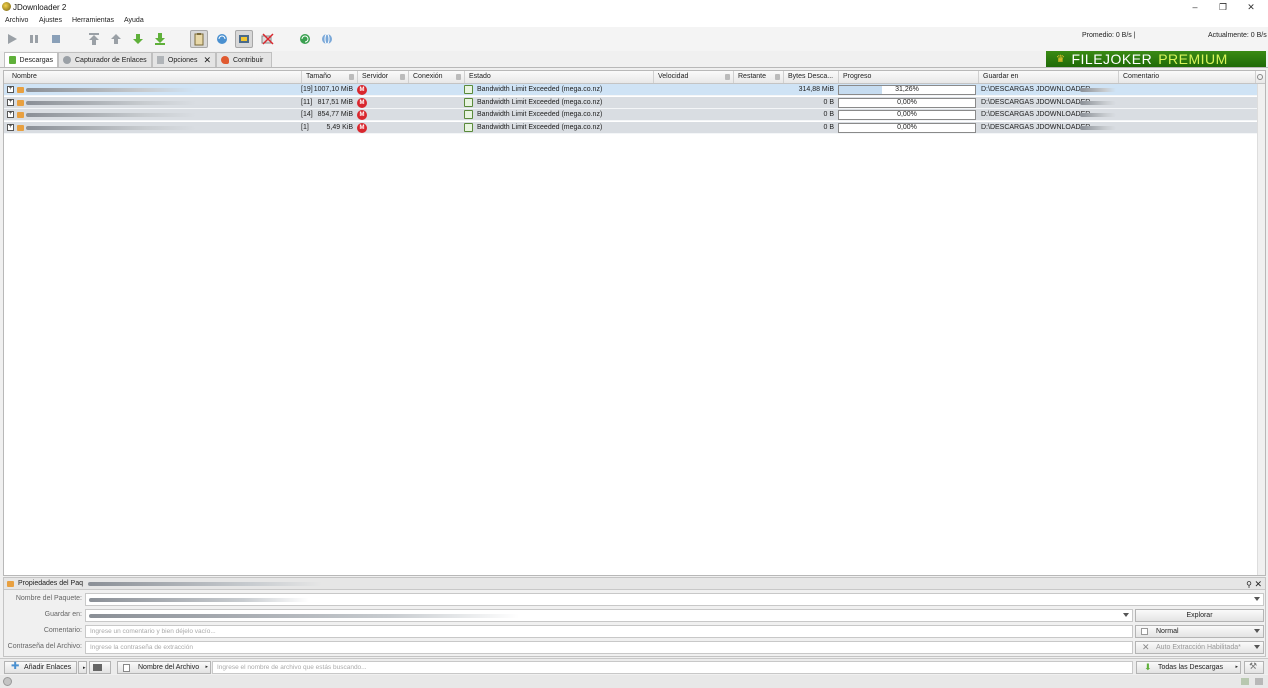  What do you see at coordinates (694, 77) in the screenshot?
I see `column-velocidad: Velocidad` at bounding box center [694, 77].